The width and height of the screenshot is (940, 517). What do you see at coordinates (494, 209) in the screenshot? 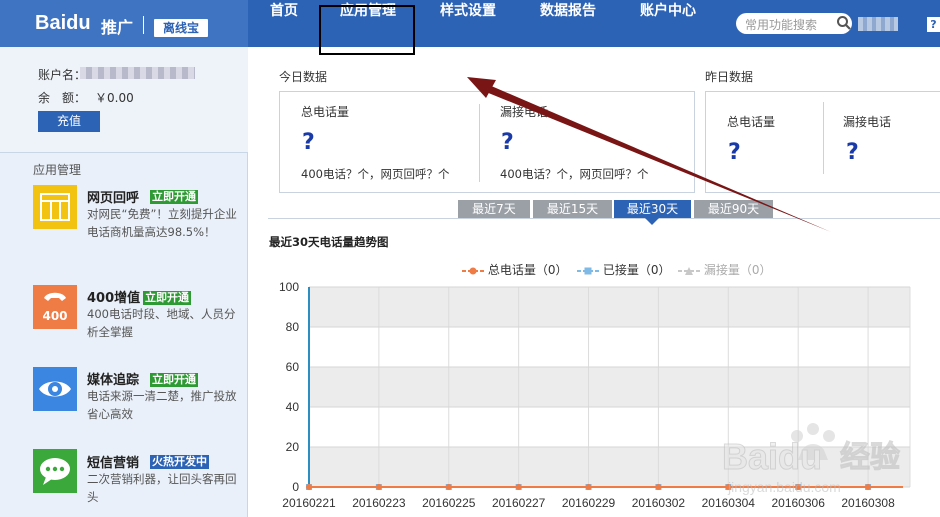
I see `tab-last-7-days: 最近7天` at bounding box center [494, 209].